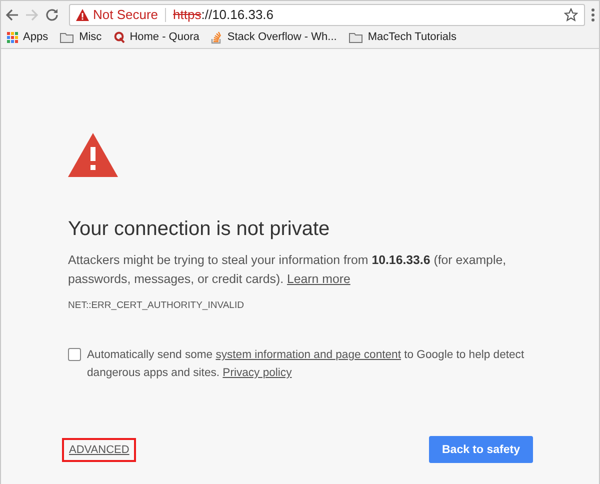  Describe the element at coordinates (216, 37) in the screenshot. I see `stack-icon` at that location.